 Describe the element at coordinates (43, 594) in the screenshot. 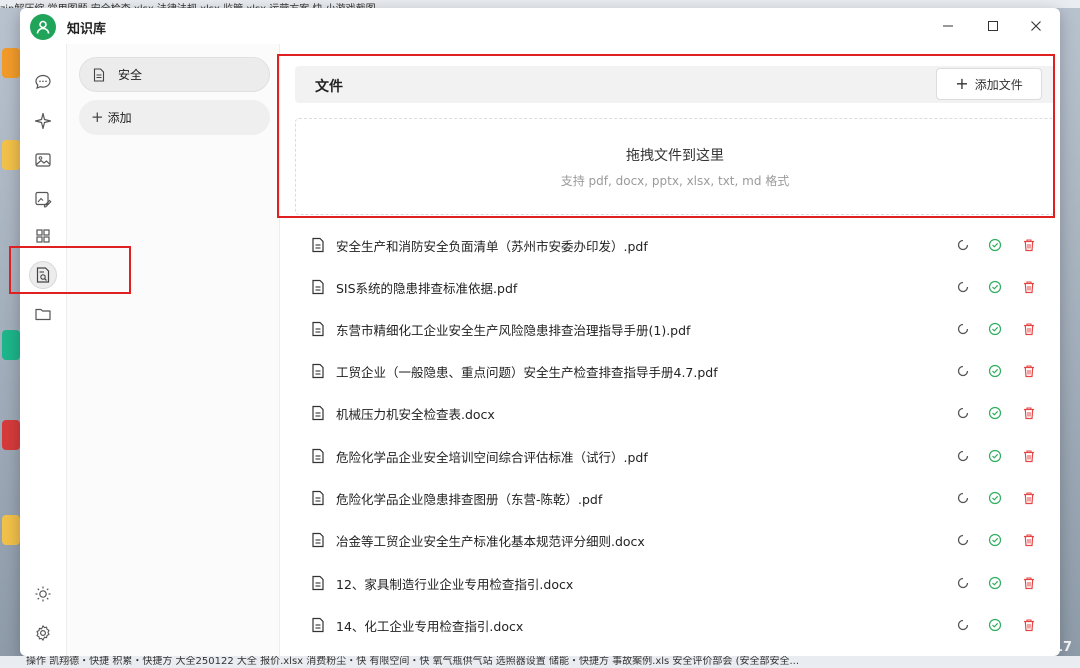

I see `theme-sun-icon` at that location.